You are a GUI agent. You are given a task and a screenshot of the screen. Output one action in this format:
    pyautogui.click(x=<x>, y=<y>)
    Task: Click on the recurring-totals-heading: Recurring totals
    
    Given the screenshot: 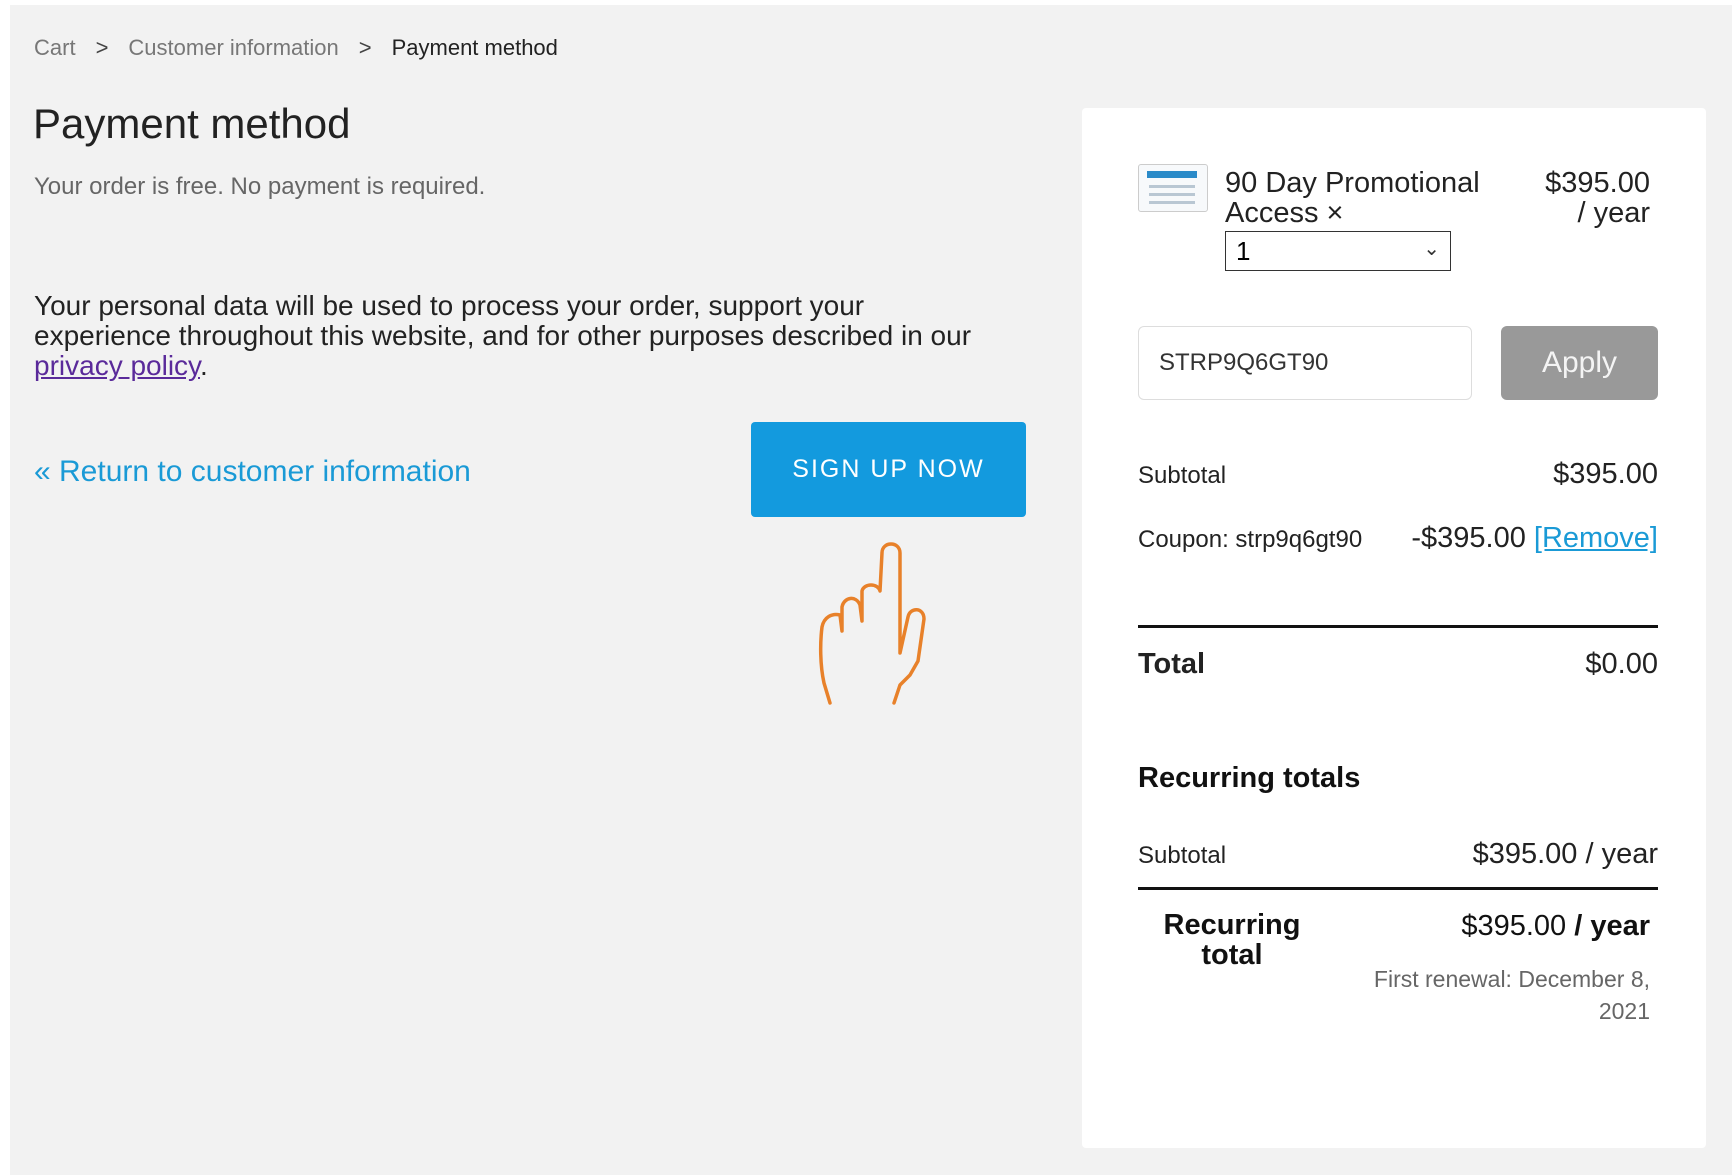 What is the action you would take?
    pyautogui.click(x=1249, y=778)
    